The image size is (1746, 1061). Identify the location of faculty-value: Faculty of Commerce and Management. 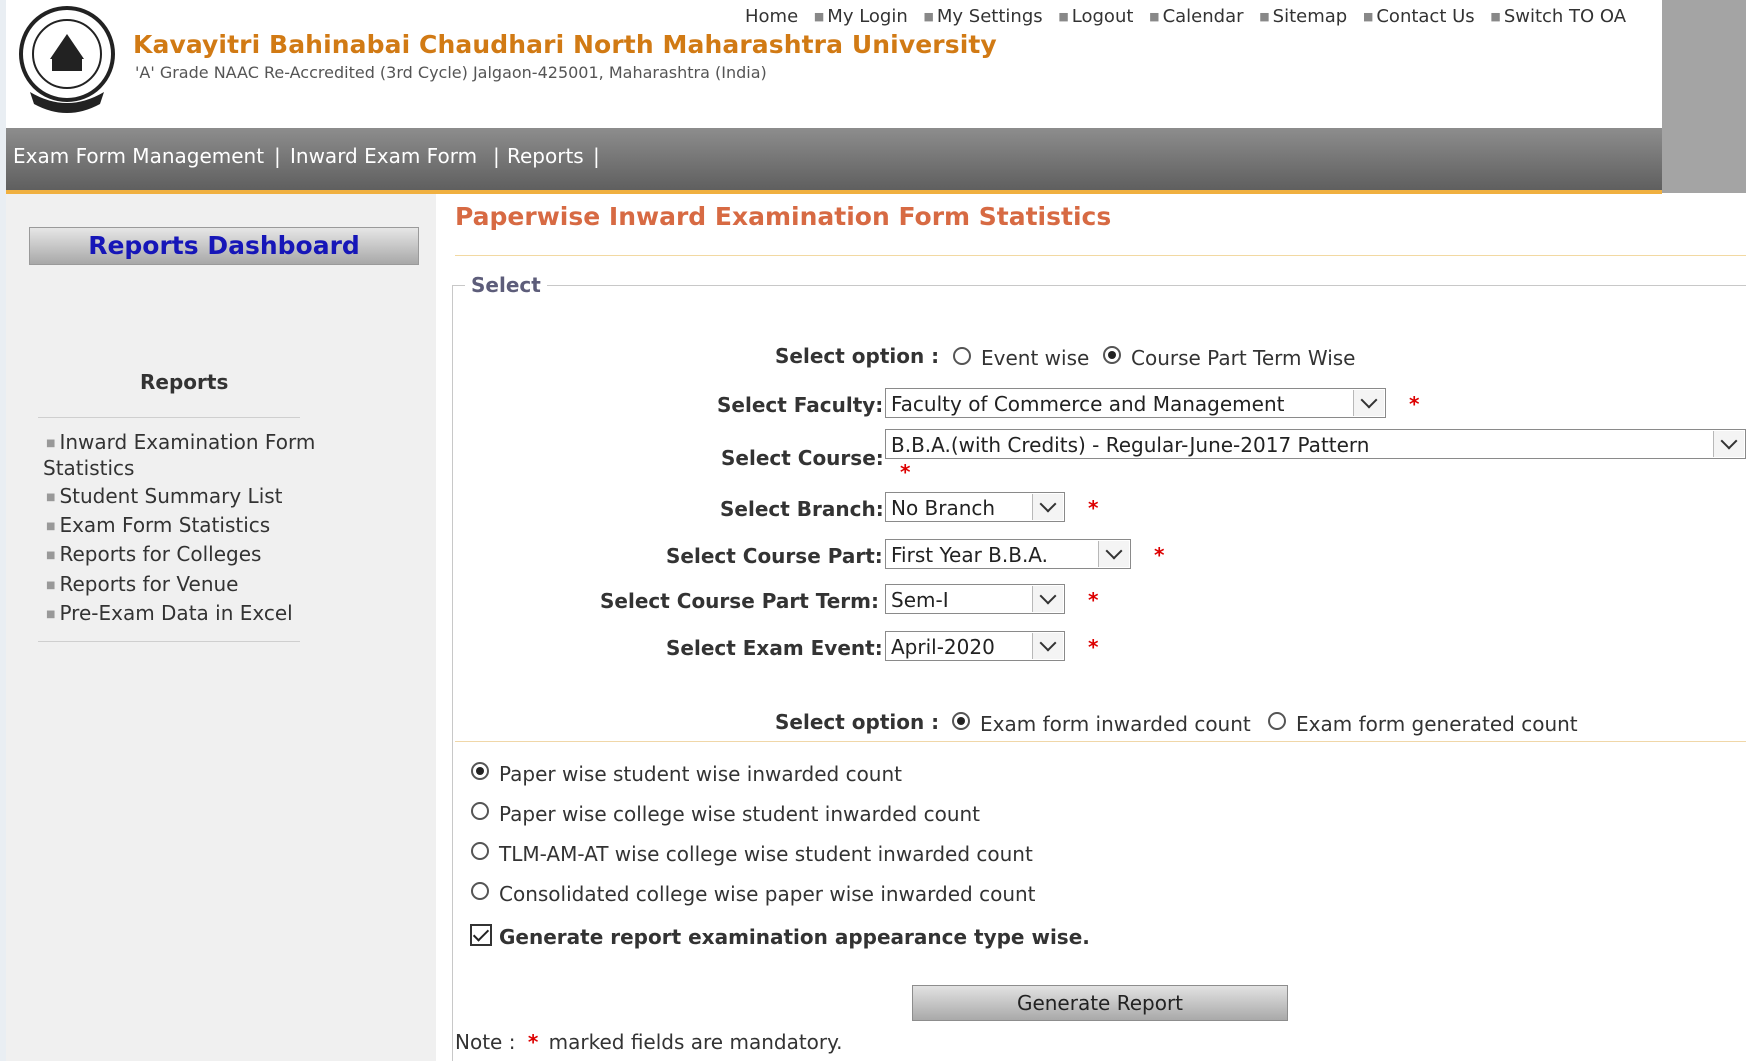
(1088, 404).